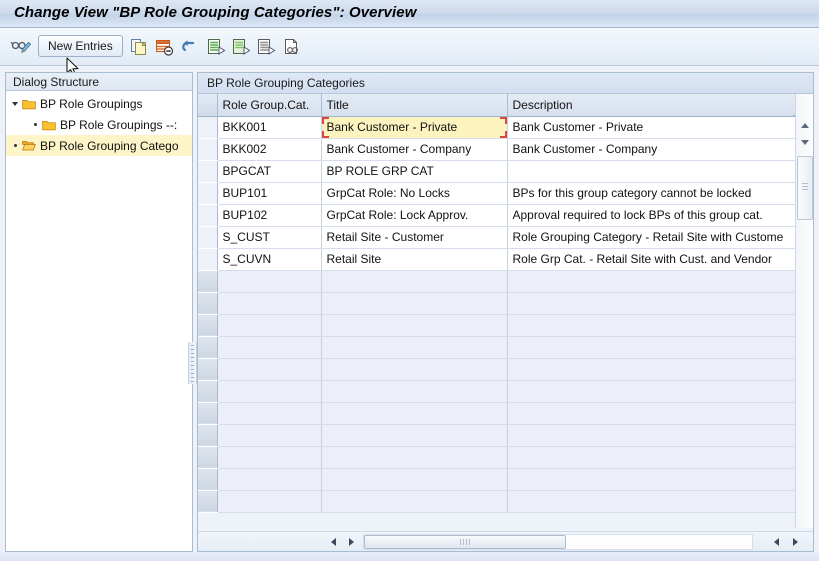 Image resolution: width=819 pixels, height=561 pixels. Describe the element at coordinates (651, 127) in the screenshot. I see `cell-description: Bank Customer - Private` at that location.